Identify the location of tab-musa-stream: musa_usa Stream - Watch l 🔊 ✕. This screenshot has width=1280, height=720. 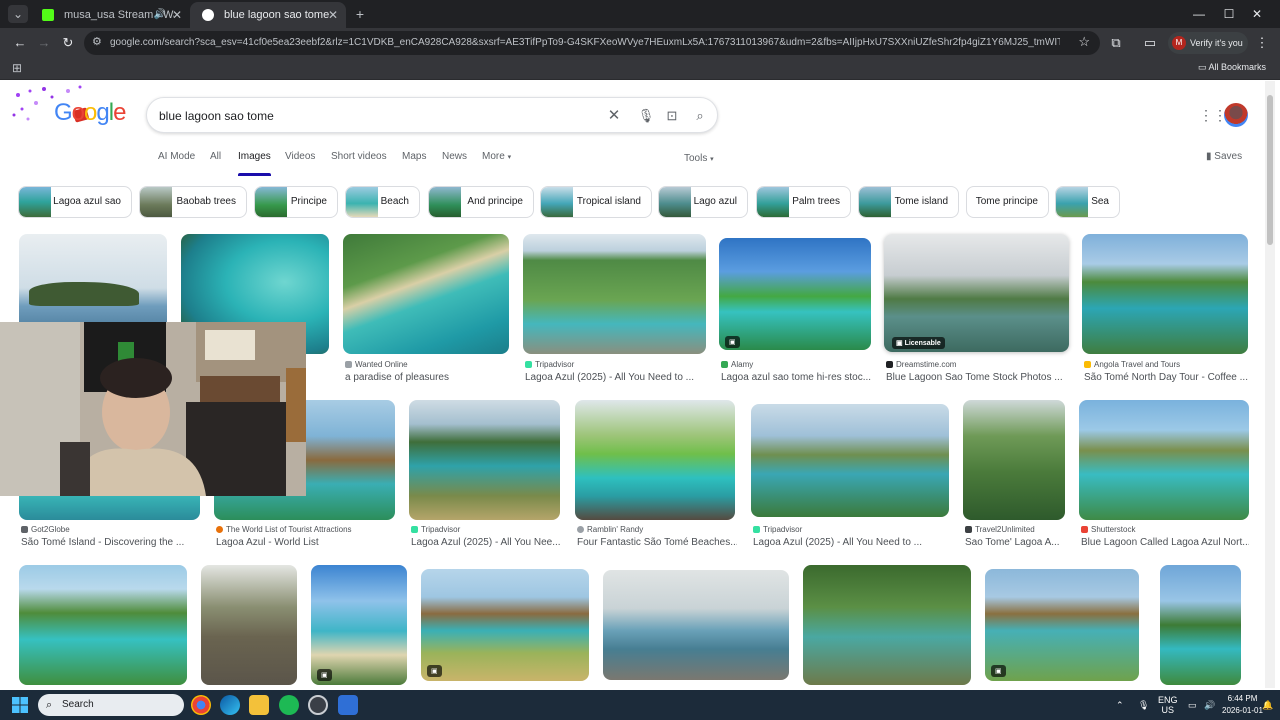
(110, 15).